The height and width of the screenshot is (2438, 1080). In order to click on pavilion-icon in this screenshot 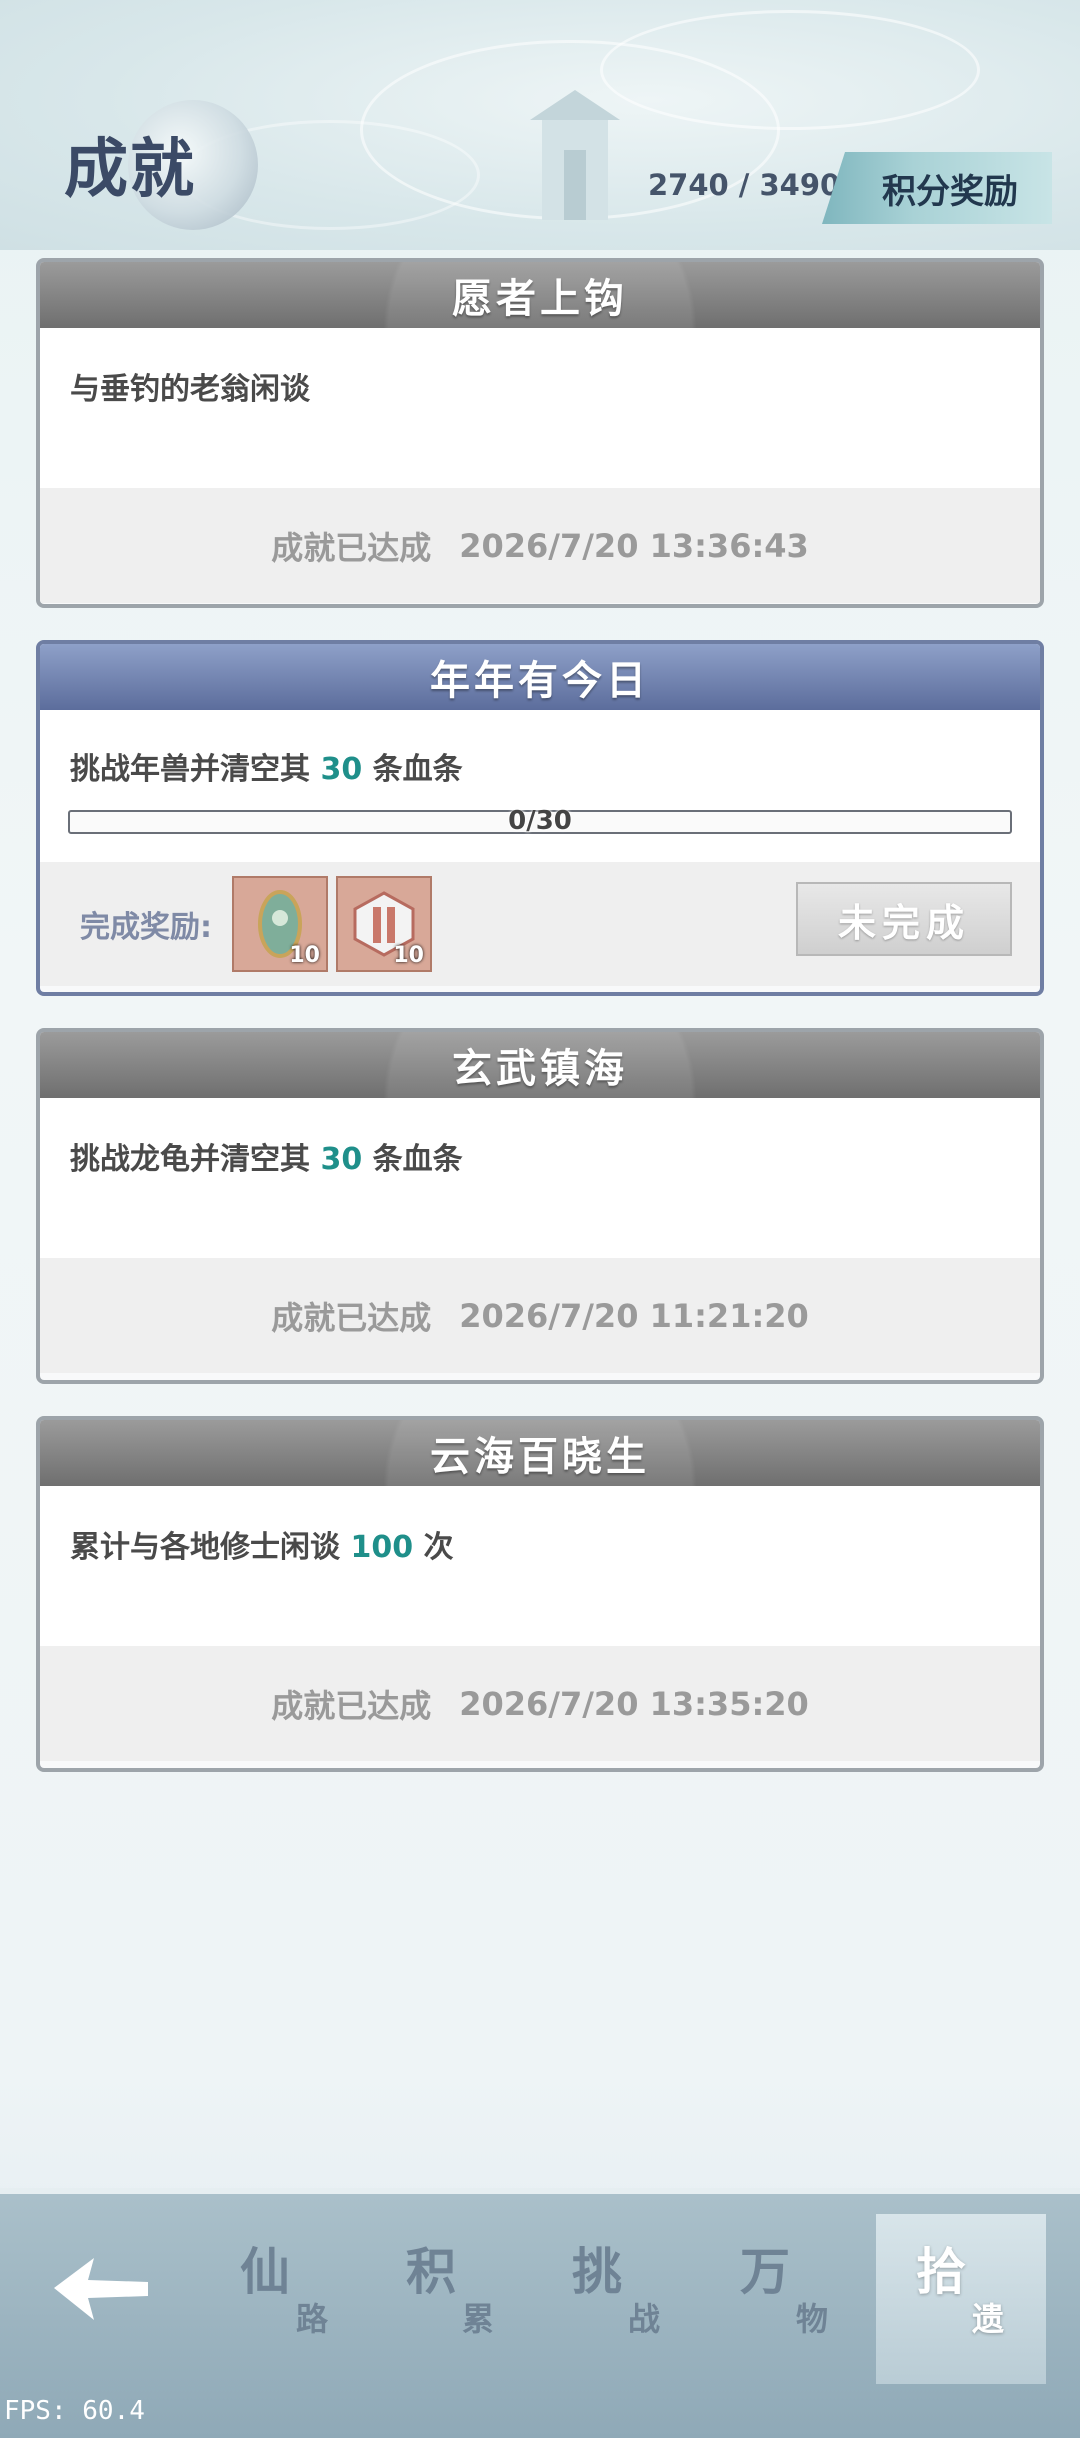, I will do `click(575, 155)`.